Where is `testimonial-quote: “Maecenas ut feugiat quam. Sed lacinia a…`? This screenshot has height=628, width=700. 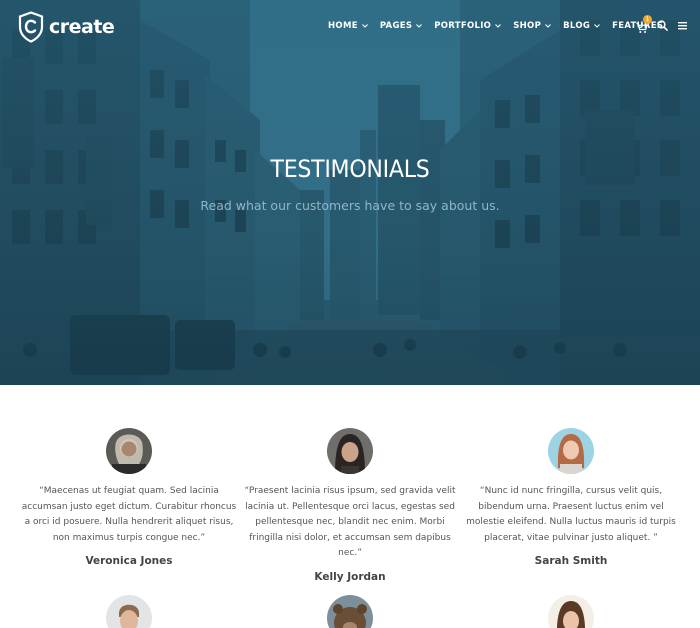 testimonial-quote: “Maecenas ut feugiat quam. Sed lacinia a… is located at coordinates (129, 514).